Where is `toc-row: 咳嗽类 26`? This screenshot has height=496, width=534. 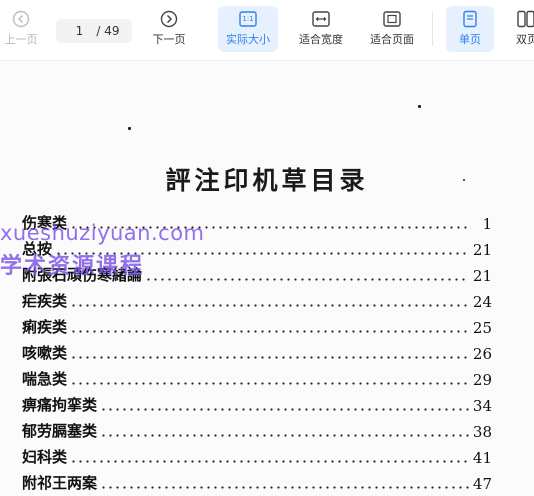 toc-row: 咳嗽类 26 is located at coordinates (257, 352).